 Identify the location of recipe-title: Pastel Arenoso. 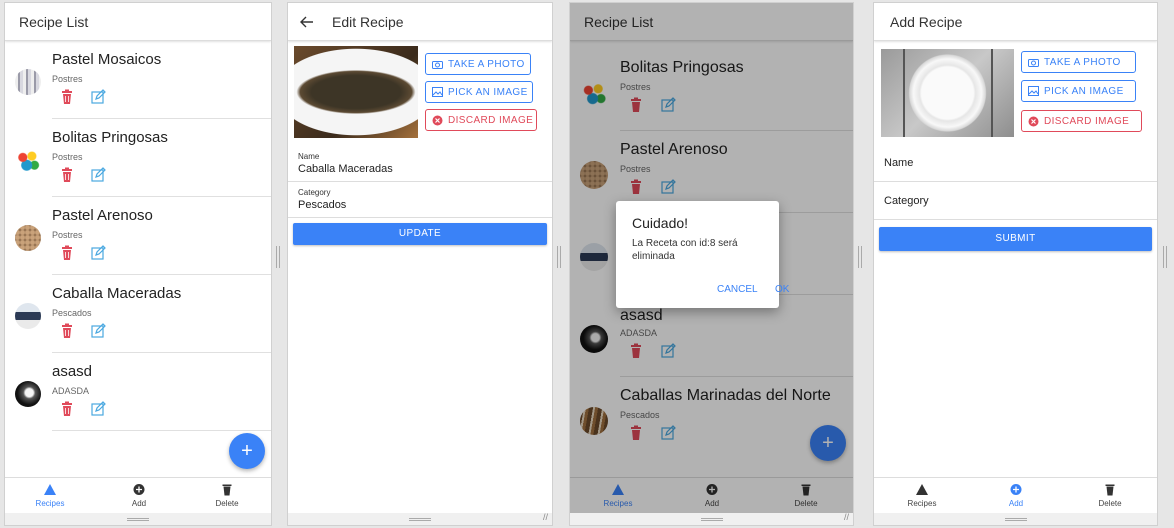
(102, 215).